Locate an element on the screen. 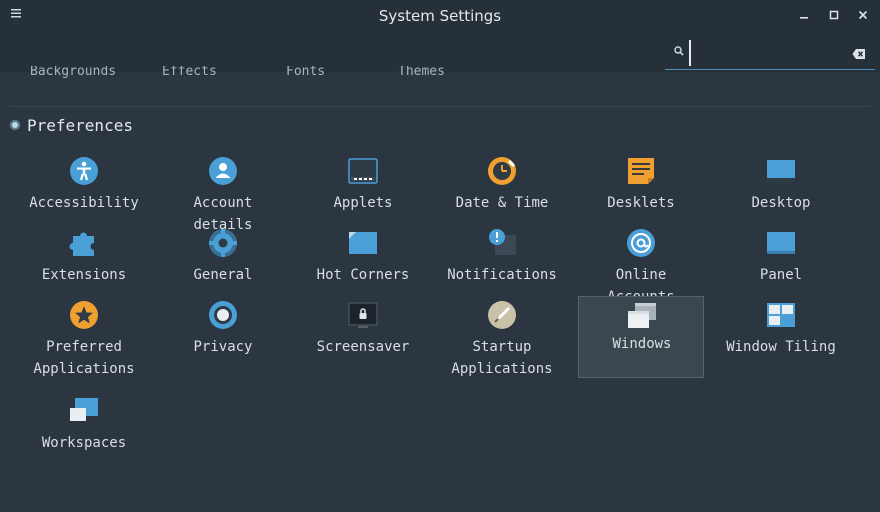 This screenshot has height=512, width=880. tab-effects: Effects is located at coordinates (189, 72).